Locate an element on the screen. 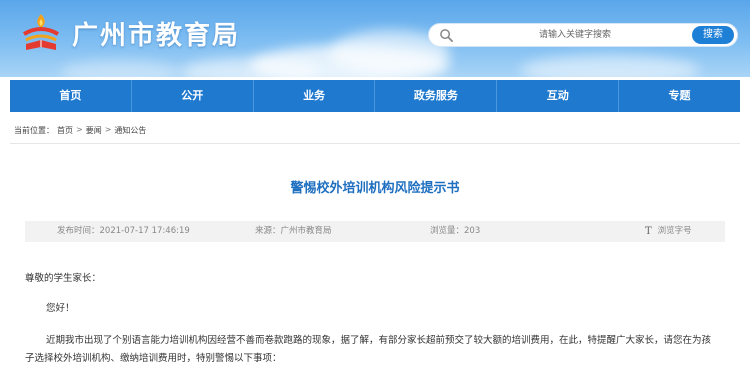 The image size is (750, 367). article-source: 来源：广州市教育局 is located at coordinates (293, 231).